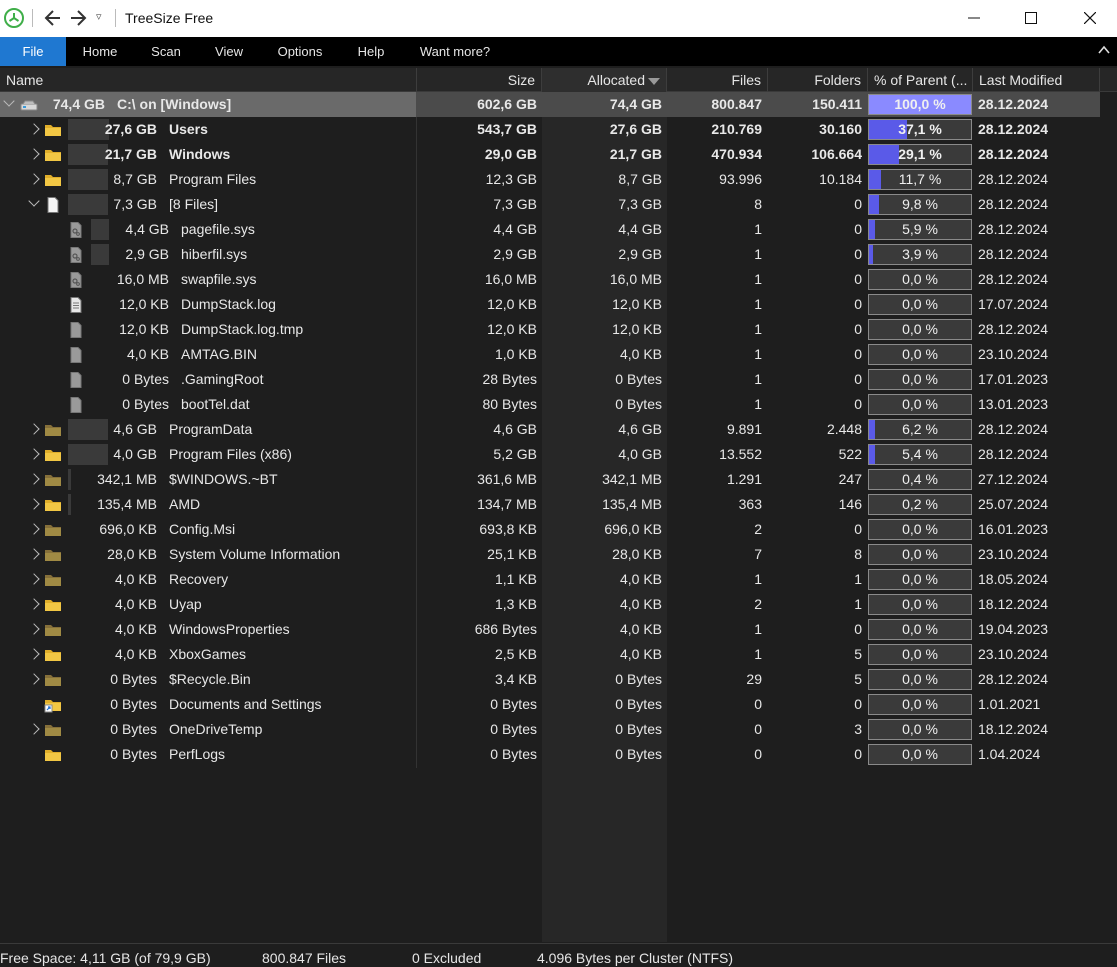 The width and height of the screenshot is (1117, 967). I want to click on column-header-folders: Folders, so click(818, 80).